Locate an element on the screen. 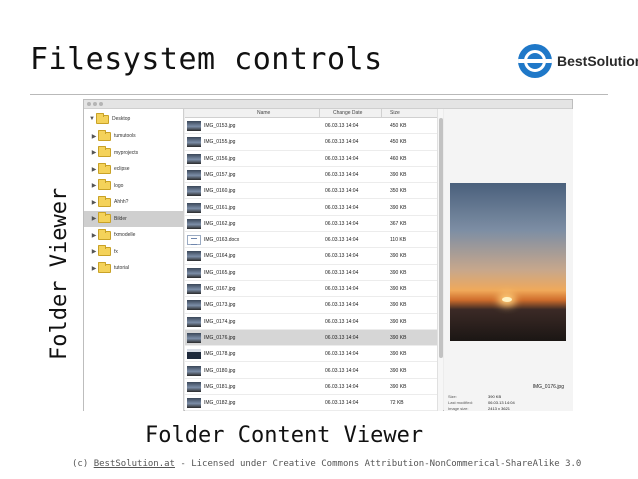  file-size: 450 KB is located at coordinates (398, 142).